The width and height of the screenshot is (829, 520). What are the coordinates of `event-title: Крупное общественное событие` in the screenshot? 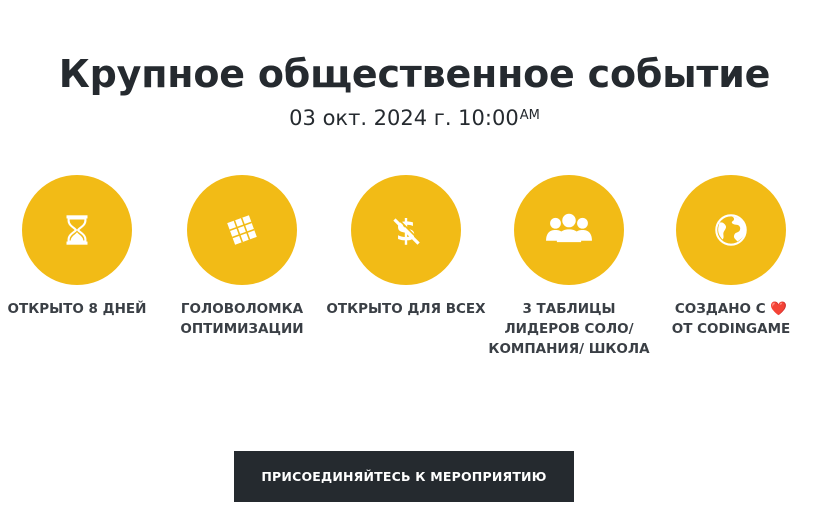 It's located at (414, 74).